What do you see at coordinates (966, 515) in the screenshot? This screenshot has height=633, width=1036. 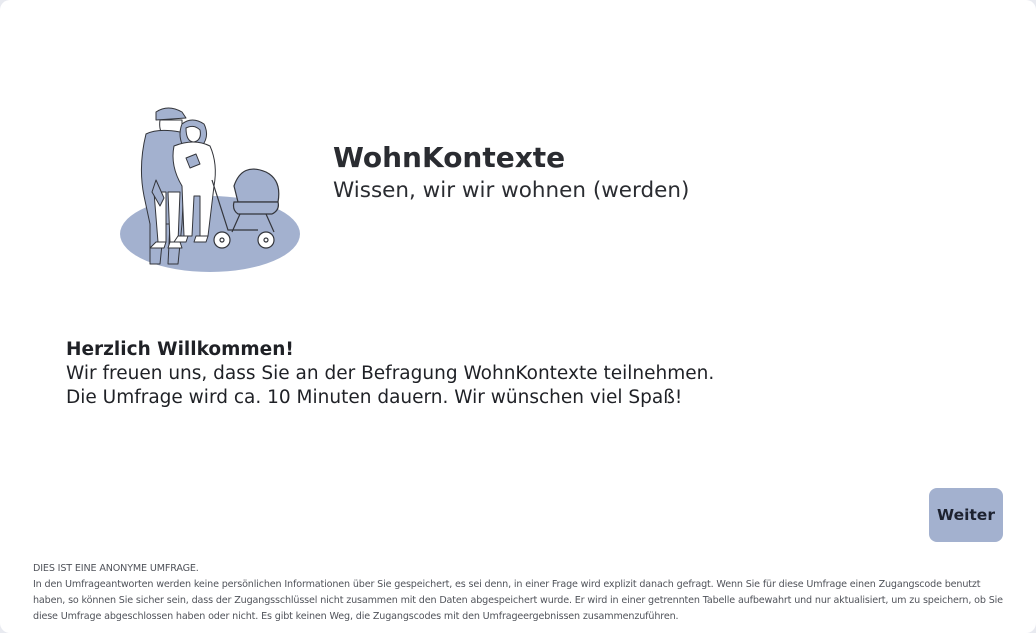 I see `next-button: Weiter` at bounding box center [966, 515].